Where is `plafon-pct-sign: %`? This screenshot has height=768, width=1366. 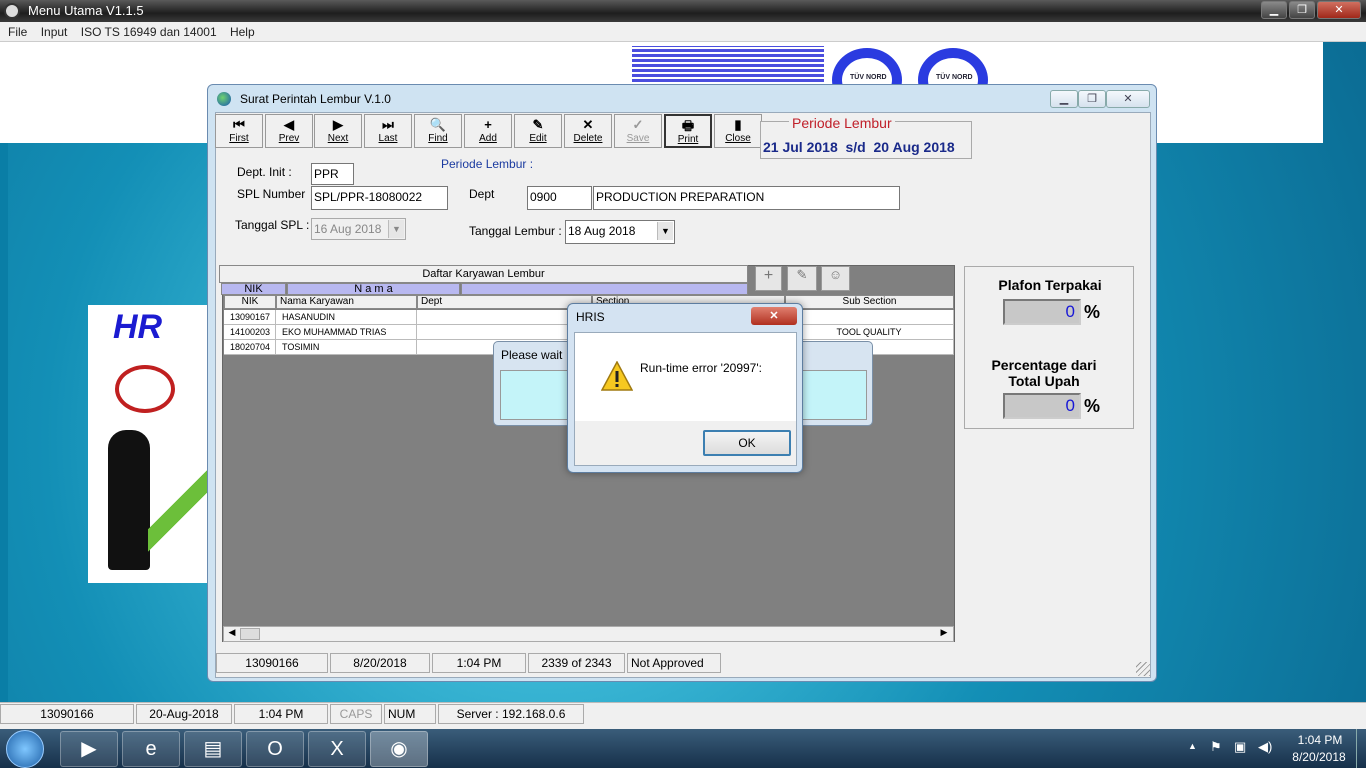
plafon-pct-sign: % is located at coordinates (1092, 312).